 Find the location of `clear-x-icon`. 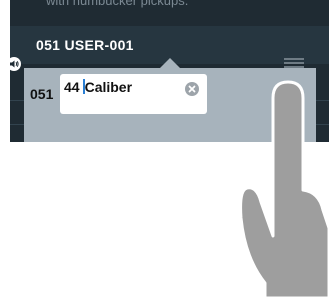

clear-x-icon is located at coordinates (192, 89).